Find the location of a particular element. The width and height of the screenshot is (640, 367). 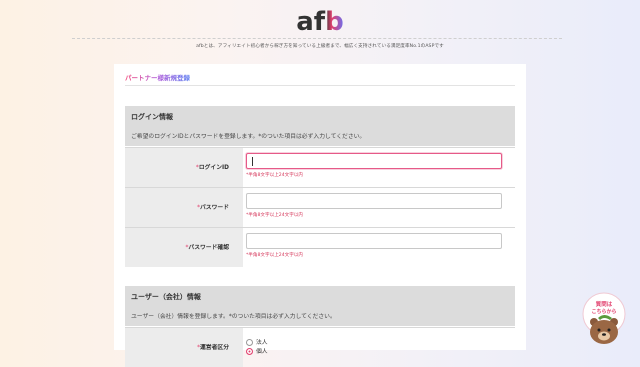

login-id-label: ログインID is located at coordinates (213, 168).